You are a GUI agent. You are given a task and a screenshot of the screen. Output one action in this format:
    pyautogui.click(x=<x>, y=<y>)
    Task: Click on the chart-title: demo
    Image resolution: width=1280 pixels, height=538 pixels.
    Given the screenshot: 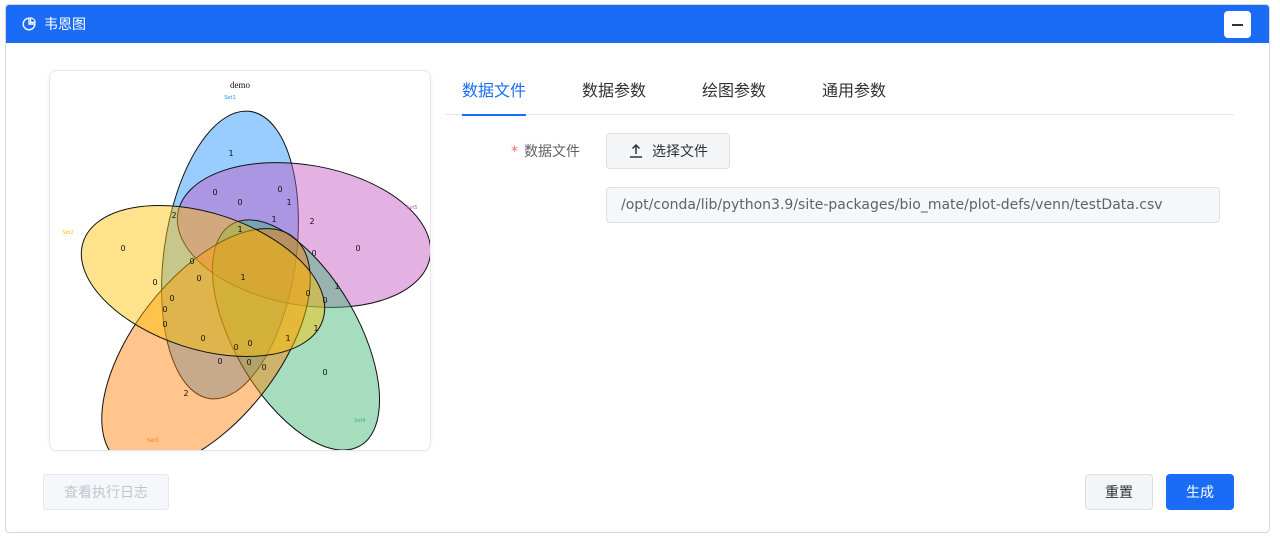 What is the action you would take?
    pyautogui.click(x=240, y=85)
    